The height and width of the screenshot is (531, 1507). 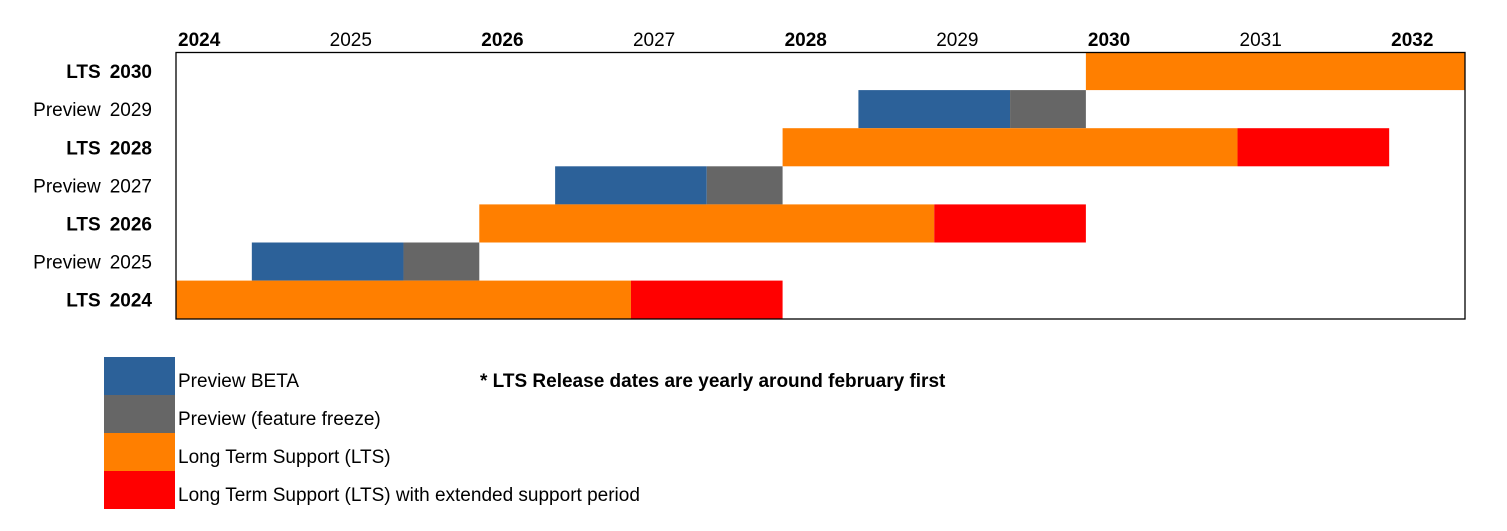 What do you see at coordinates (1010, 147) in the screenshot?
I see `bar-lts-2028-lts` at bounding box center [1010, 147].